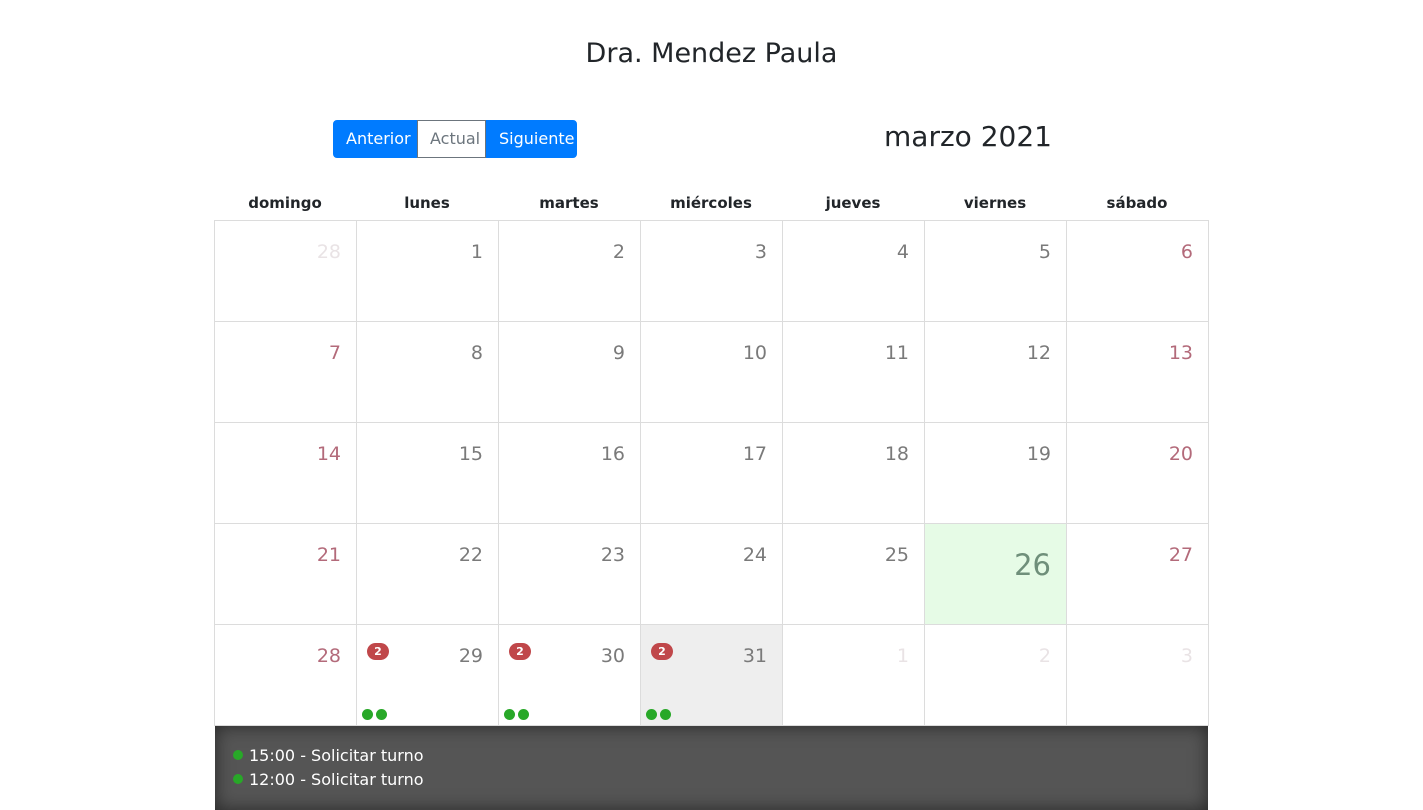 Image resolution: width=1423 pixels, height=810 pixels. Describe the element at coordinates (334, 353) in the screenshot. I see `day-number: 7` at that location.